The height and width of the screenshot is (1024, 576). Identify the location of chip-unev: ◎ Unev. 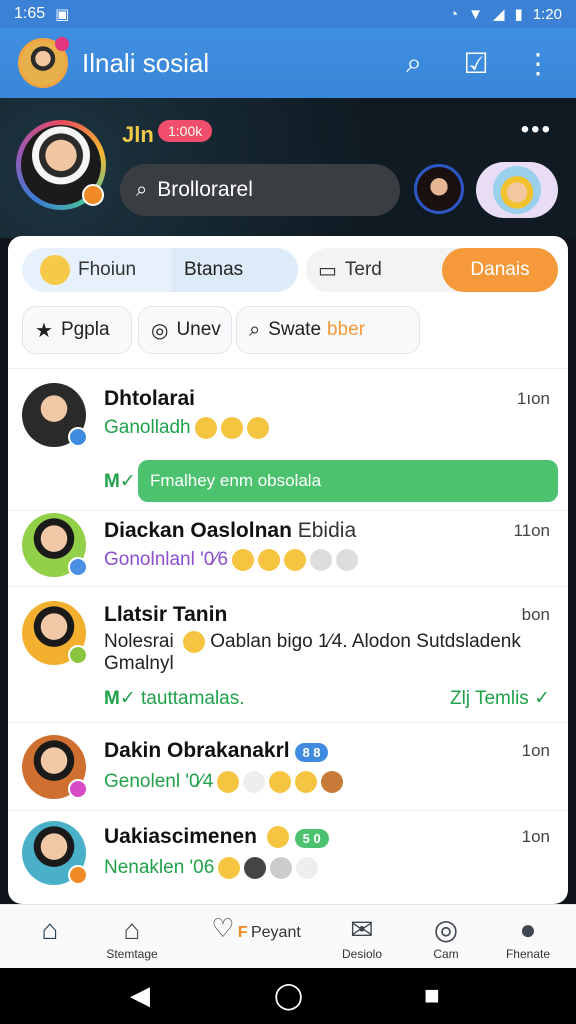
(185, 330).